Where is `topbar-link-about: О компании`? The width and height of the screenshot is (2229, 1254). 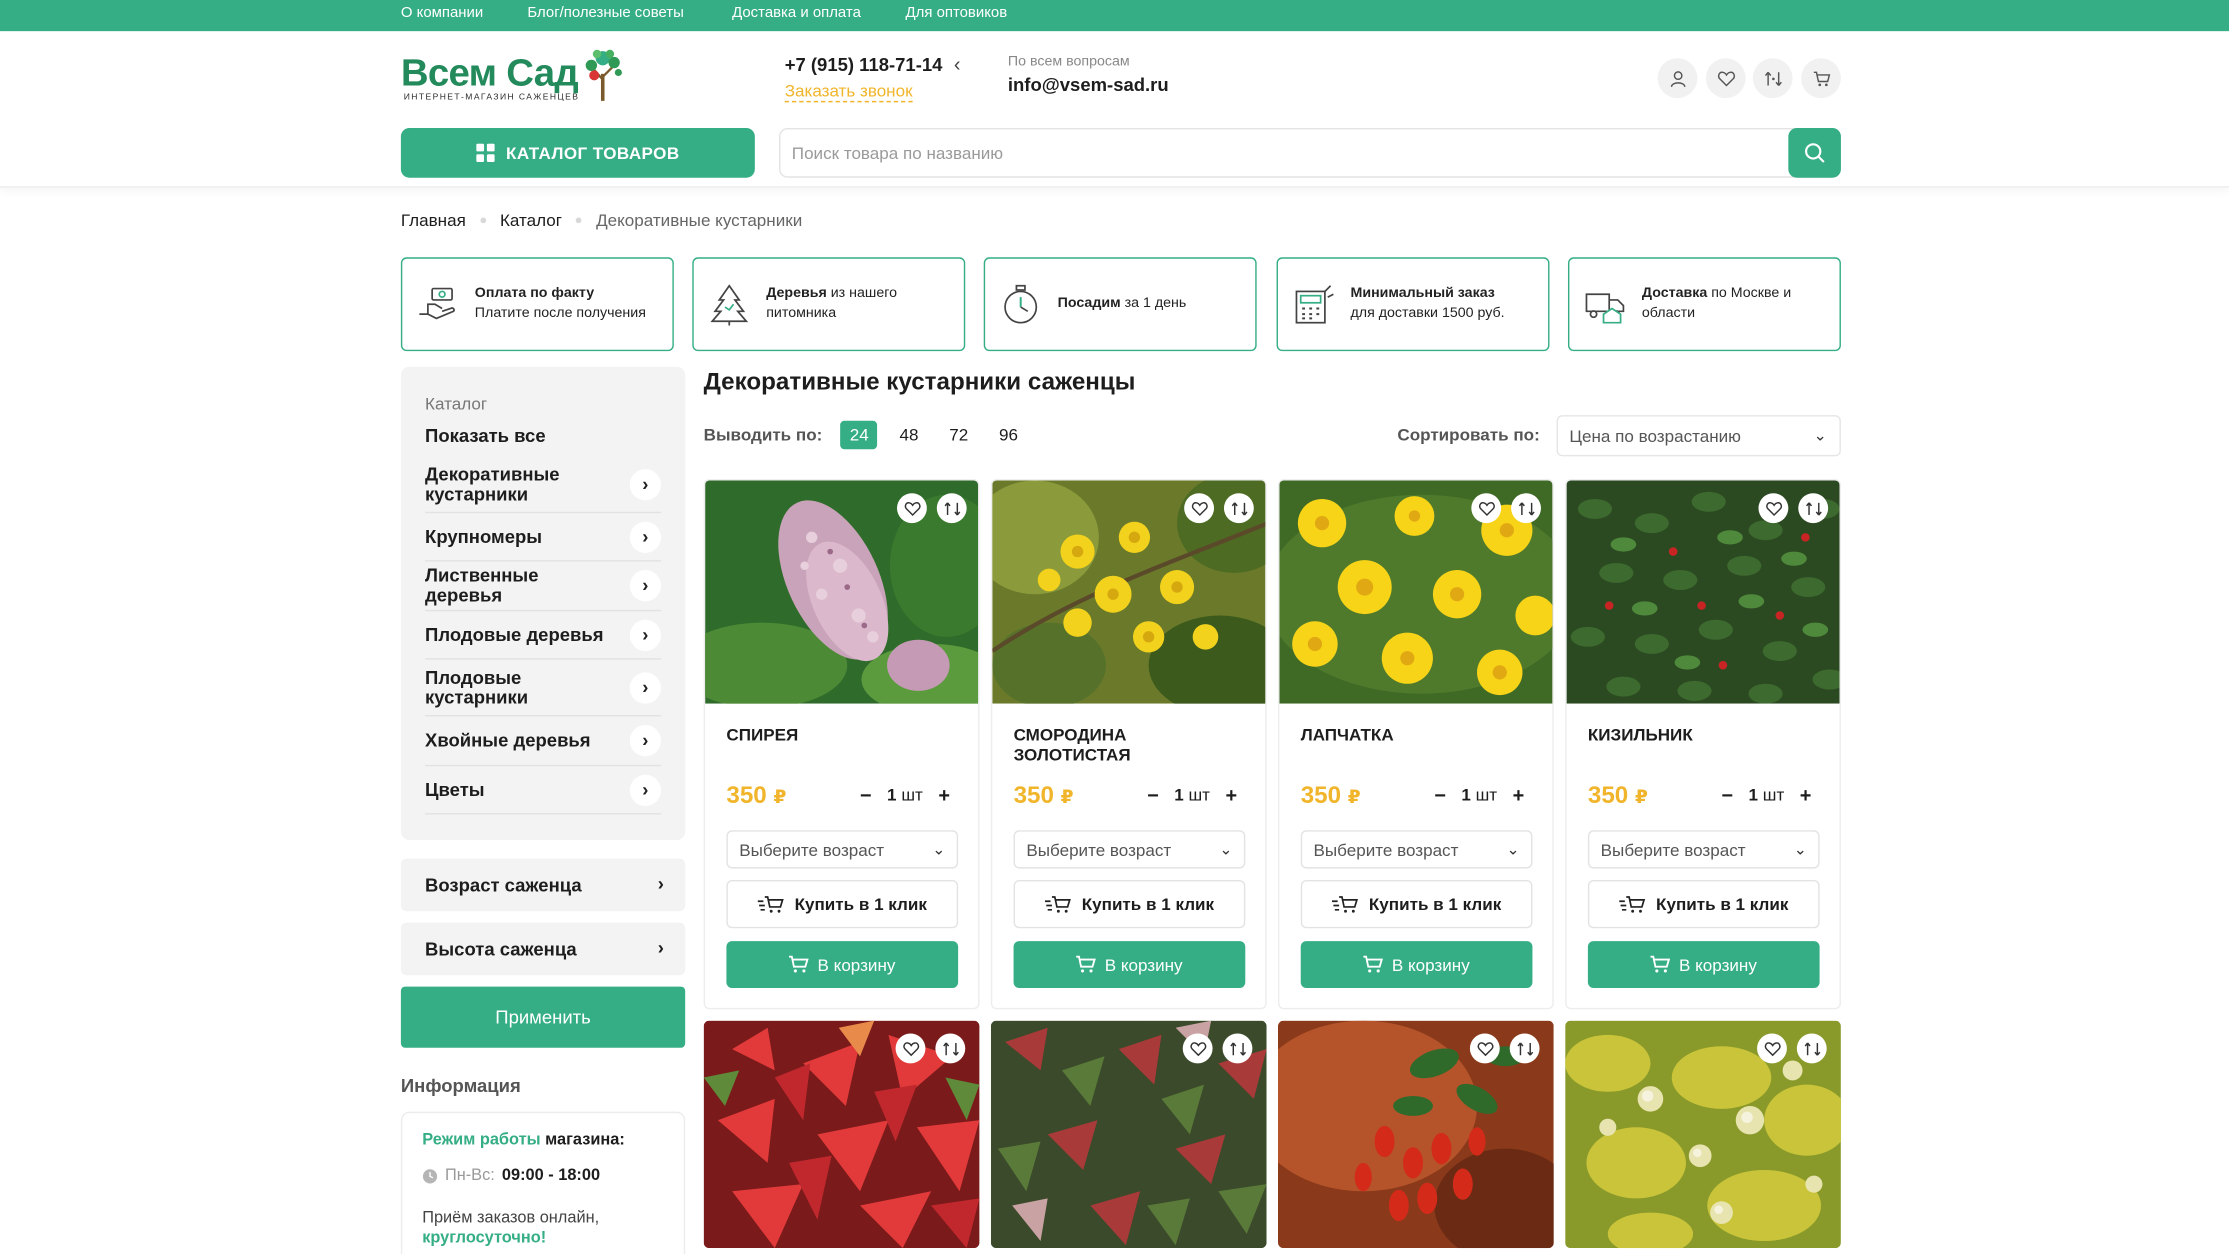 topbar-link-about: О компании is located at coordinates (442, 12).